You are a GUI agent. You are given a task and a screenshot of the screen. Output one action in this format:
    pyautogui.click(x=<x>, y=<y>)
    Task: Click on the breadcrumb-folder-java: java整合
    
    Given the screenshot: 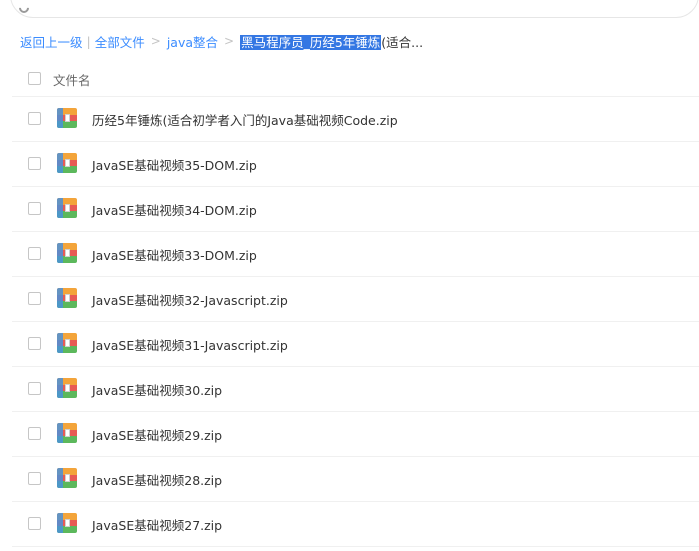 What is the action you would take?
    pyautogui.click(x=192, y=41)
    